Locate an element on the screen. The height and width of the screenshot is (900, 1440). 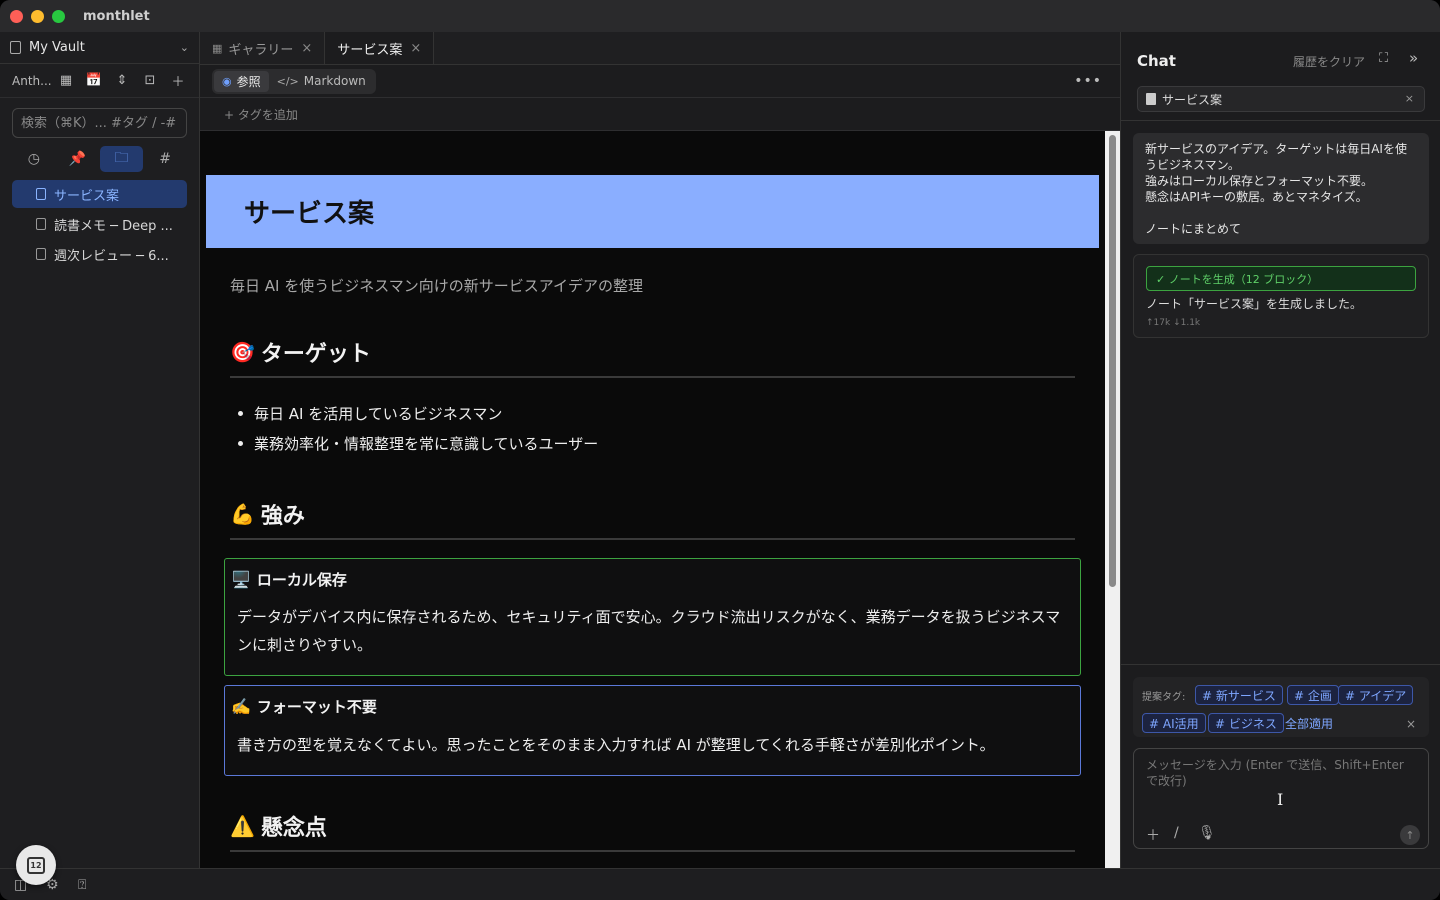
collapse-panel-icon: » is located at coordinates (1413, 58).